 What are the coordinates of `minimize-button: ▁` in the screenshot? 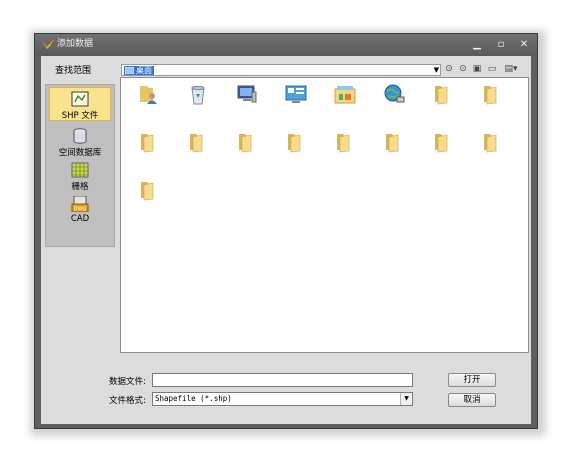 It's located at (477, 45).